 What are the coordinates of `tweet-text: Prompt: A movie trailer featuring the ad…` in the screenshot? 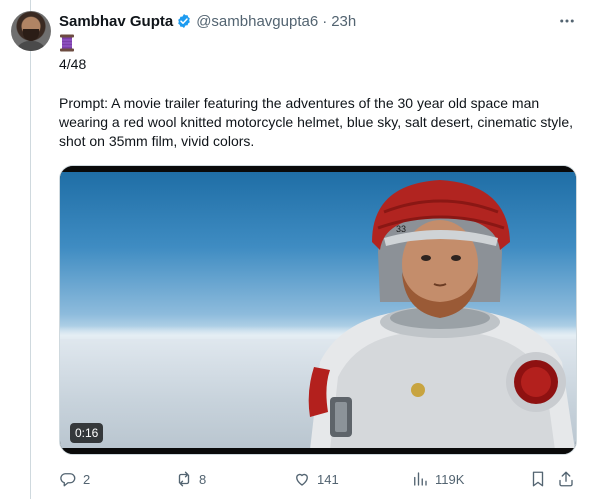 It's located at (316, 122).